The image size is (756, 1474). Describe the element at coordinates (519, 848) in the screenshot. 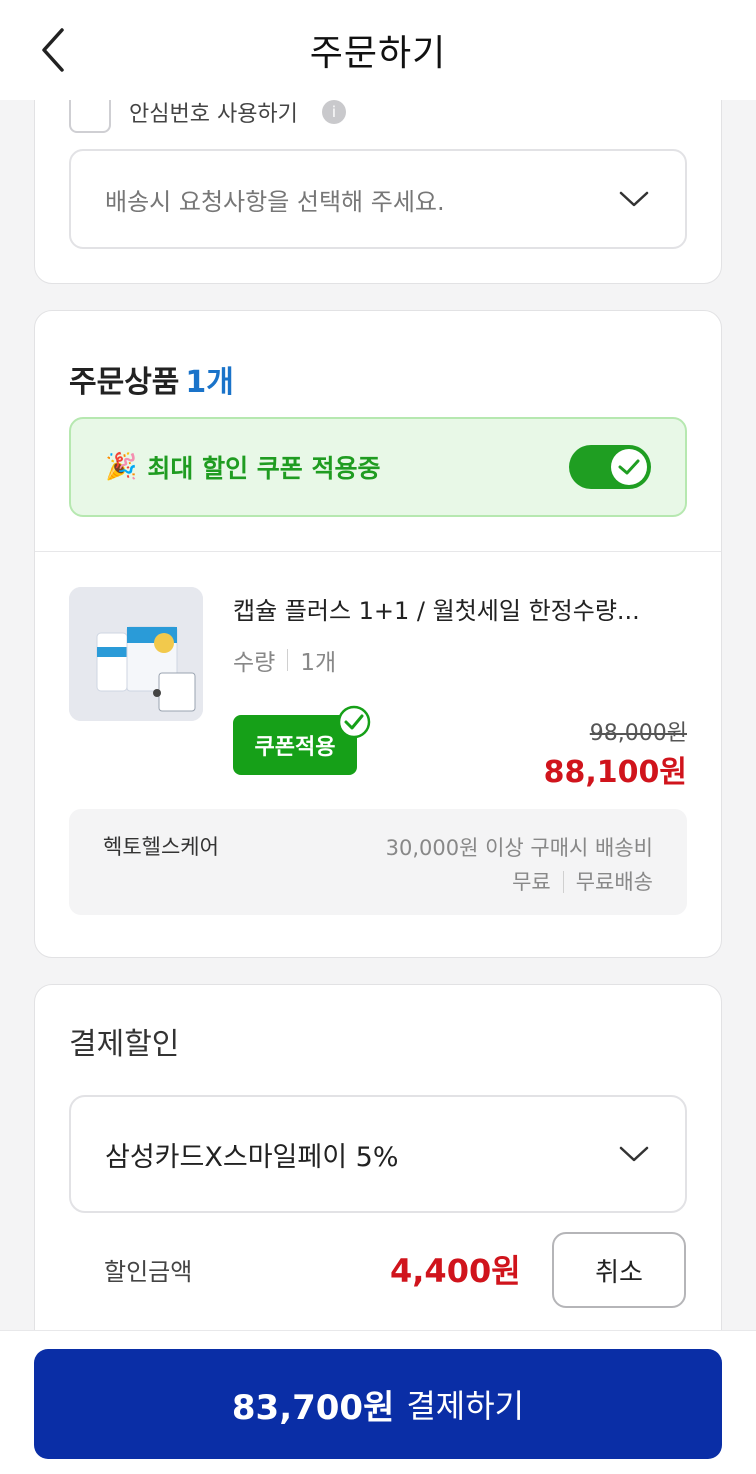

I see `shipping-condition: 30,000원 이상 구매시 배송비` at that location.